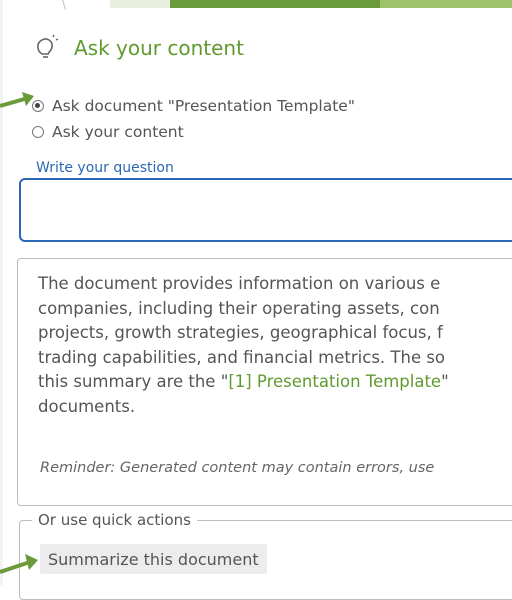 Image resolution: width=512 pixels, height=600 pixels. Describe the element at coordinates (114, 520) in the screenshot. I see `quick-actions-label: Or use quick actions` at that location.